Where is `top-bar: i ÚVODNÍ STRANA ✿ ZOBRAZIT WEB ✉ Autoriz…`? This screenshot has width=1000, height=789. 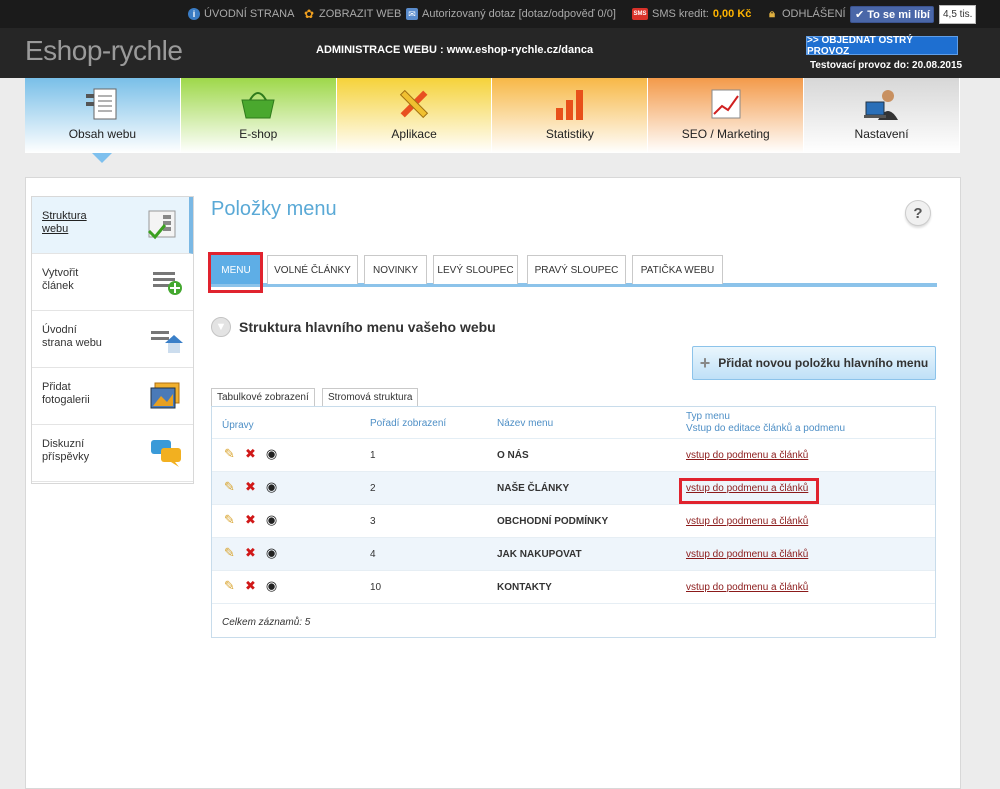 top-bar: i ÚVODNÍ STRANA ✿ ZOBRAZIT WEB ✉ Autoriz… is located at coordinates (500, 14).